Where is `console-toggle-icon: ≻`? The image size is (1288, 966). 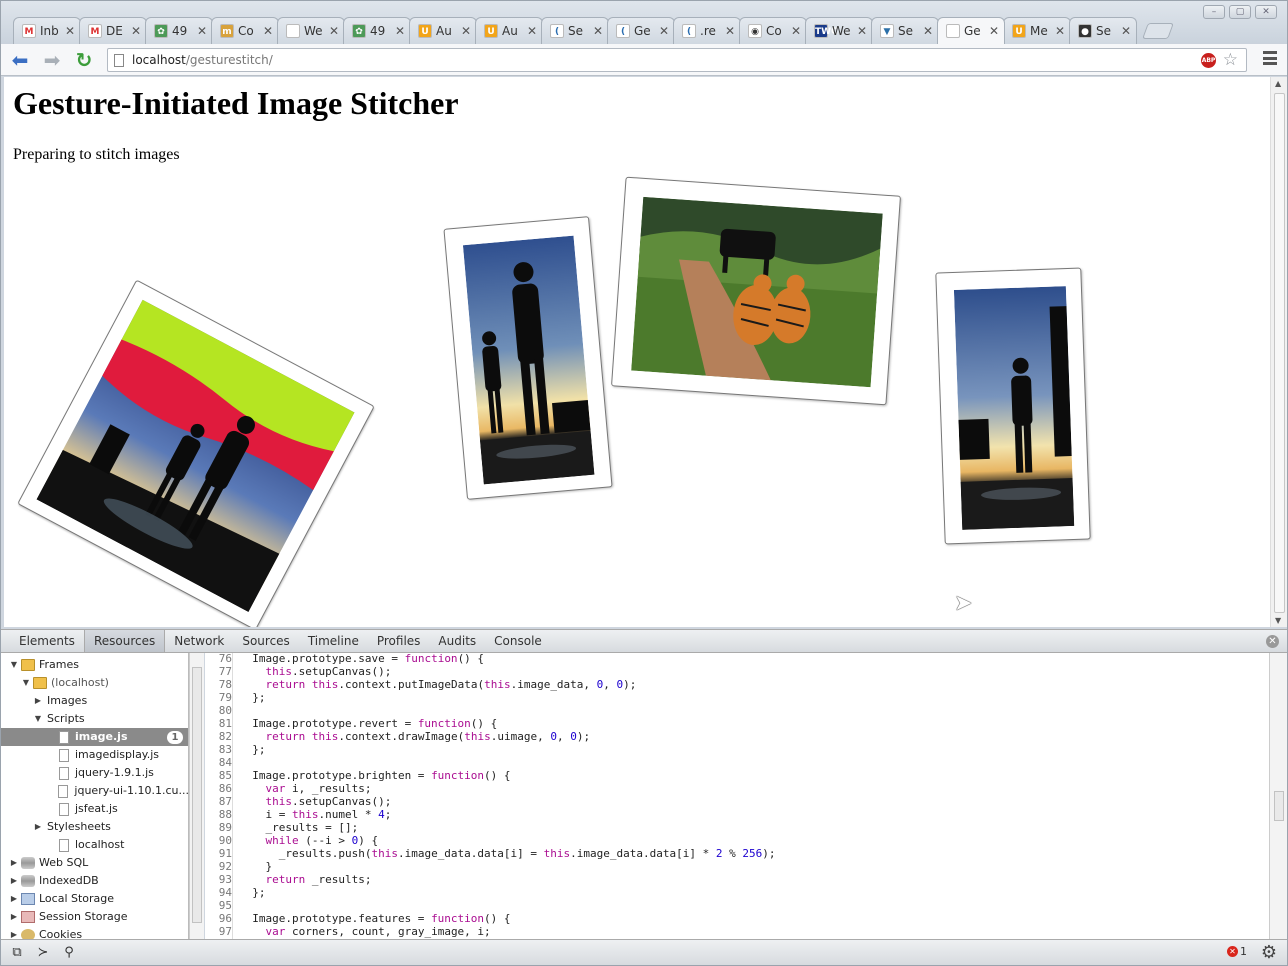 console-toggle-icon: ≻ is located at coordinates (43, 953).